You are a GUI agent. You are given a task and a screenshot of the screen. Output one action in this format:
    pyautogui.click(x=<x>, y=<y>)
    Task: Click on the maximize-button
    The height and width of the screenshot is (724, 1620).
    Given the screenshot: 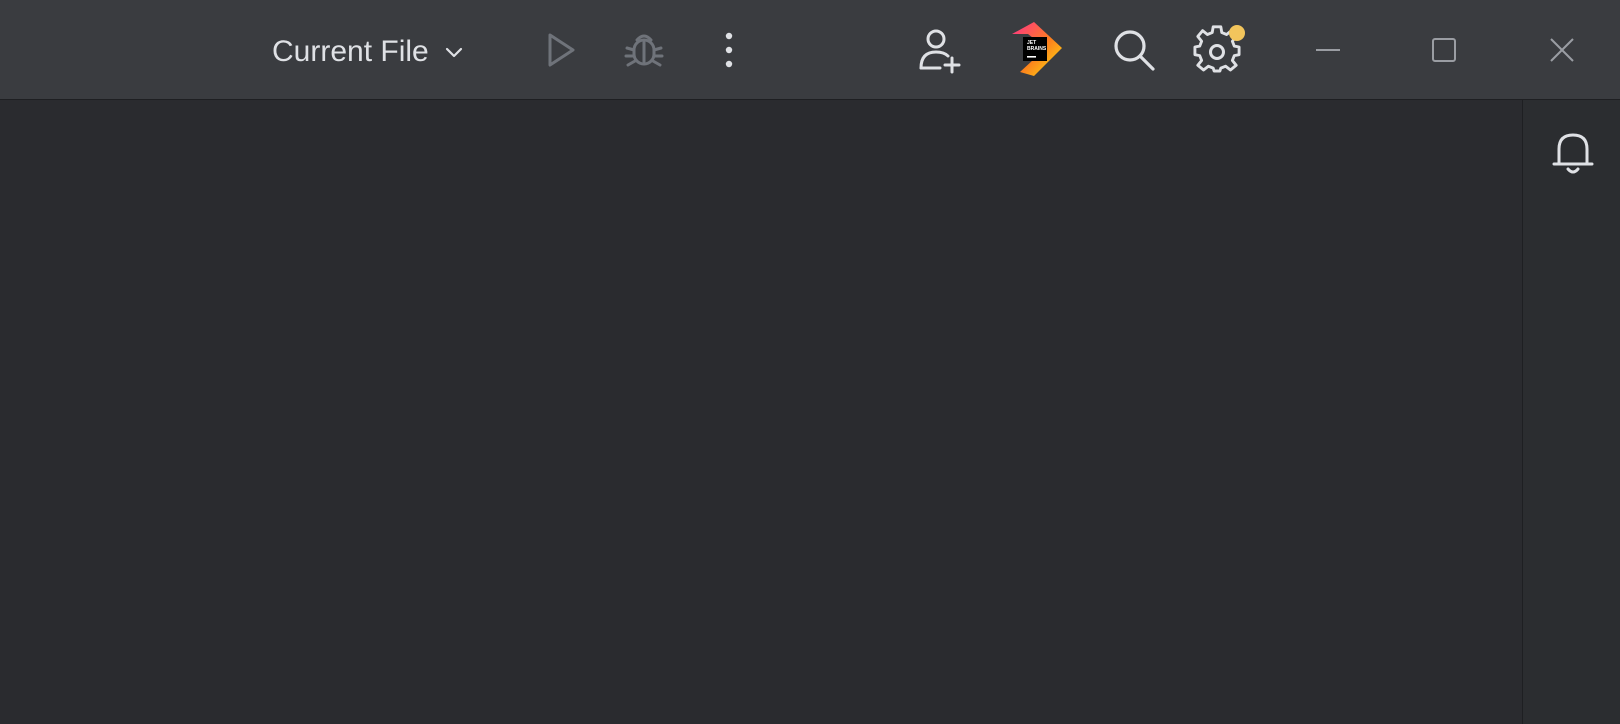 What is the action you would take?
    pyautogui.click(x=1444, y=50)
    